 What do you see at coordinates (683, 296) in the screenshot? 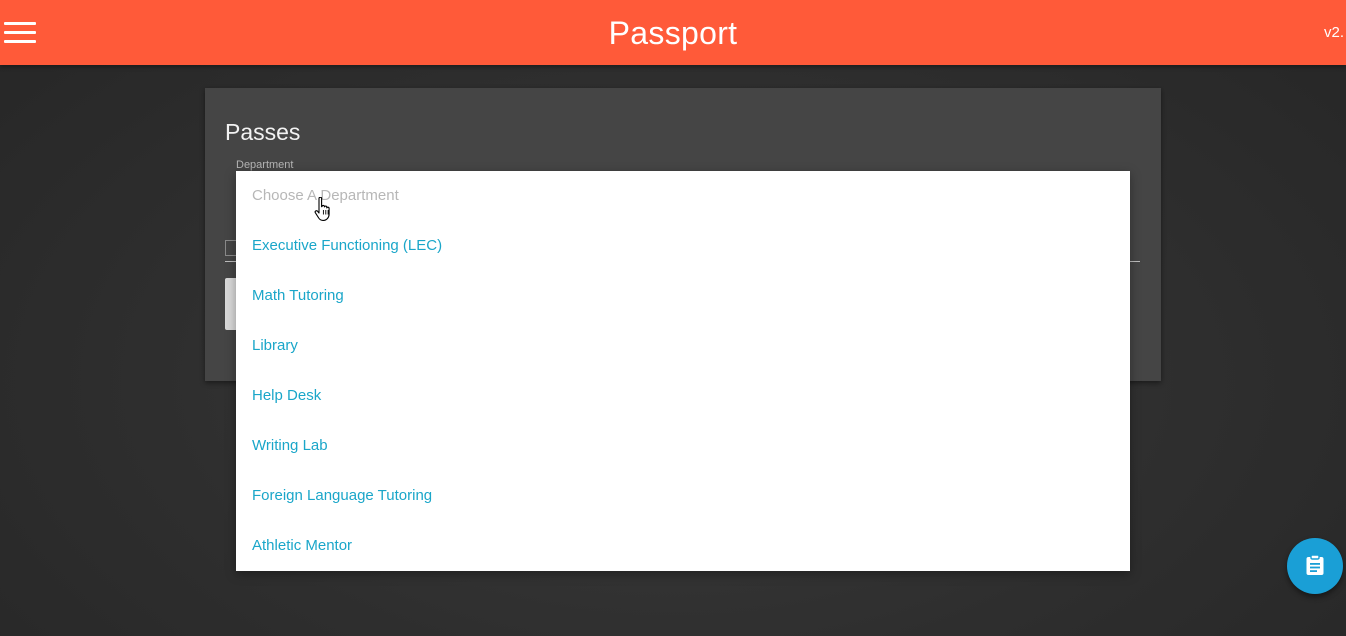
I see `dropdown-option: Math Tutoring` at bounding box center [683, 296].